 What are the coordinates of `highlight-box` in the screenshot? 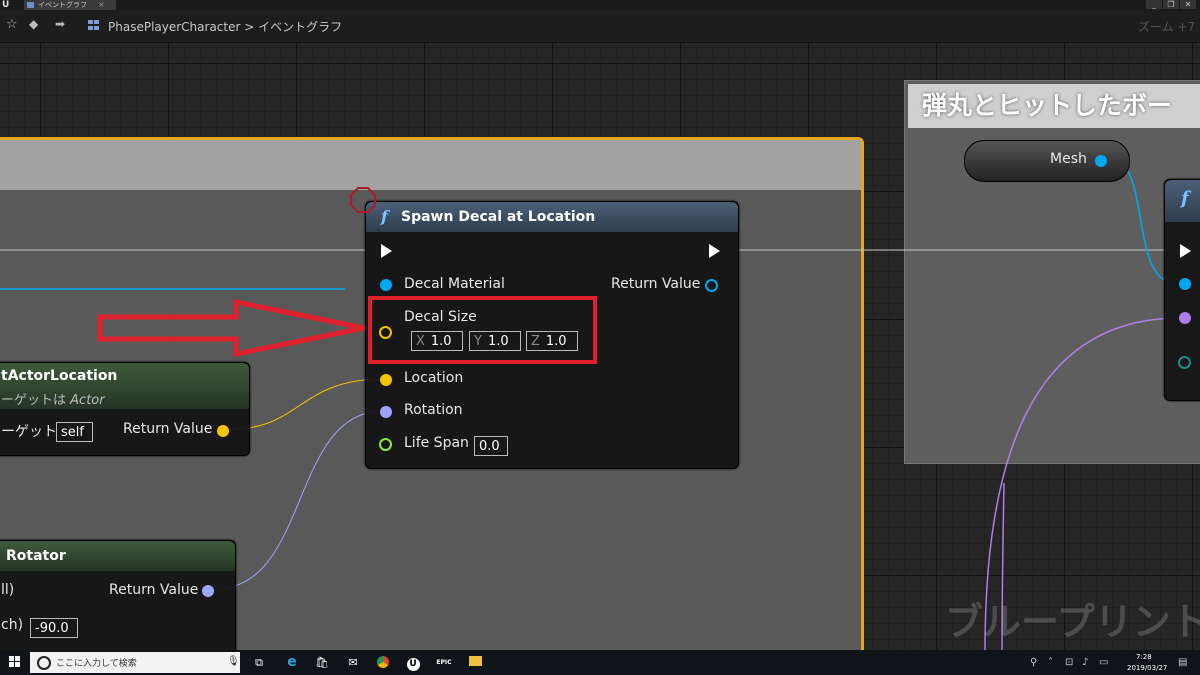 It's located at (482, 330).